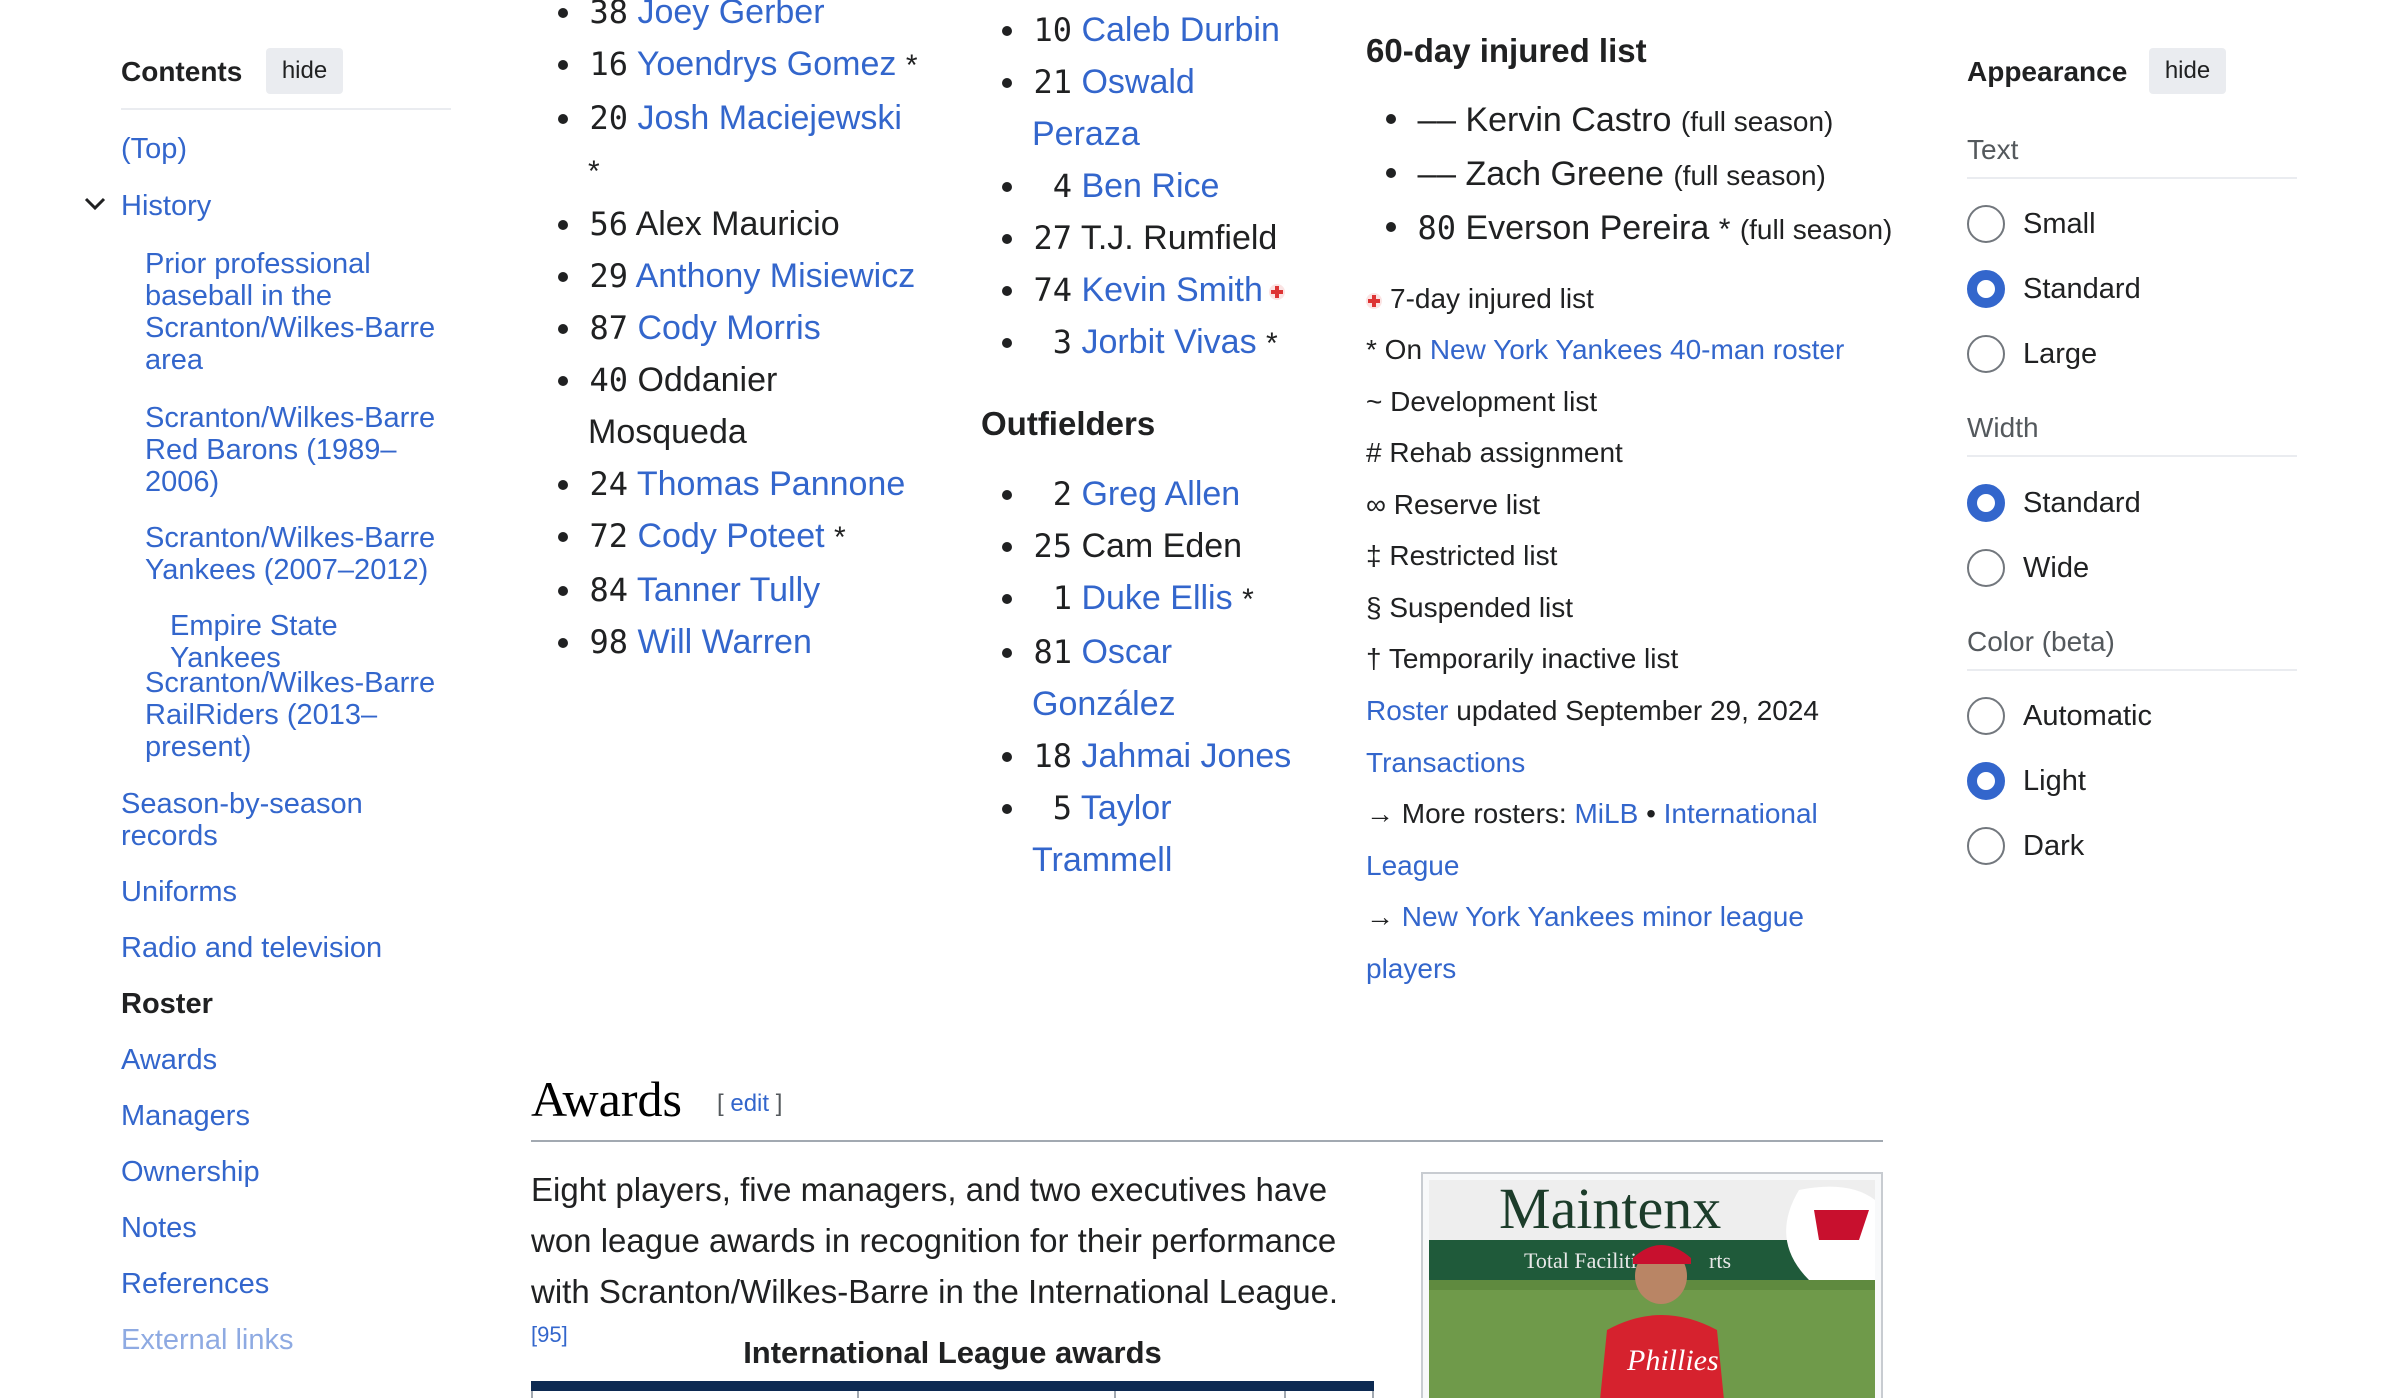  Describe the element at coordinates (310, 642) in the screenshot. I see `toc-item-empire-state: Empire State Yankees` at that location.